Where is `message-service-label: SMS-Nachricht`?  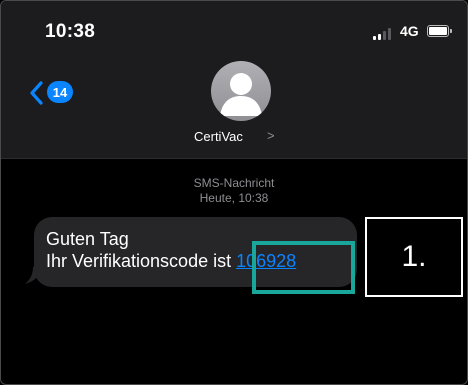 message-service-label: SMS-Nachricht is located at coordinates (234, 183).